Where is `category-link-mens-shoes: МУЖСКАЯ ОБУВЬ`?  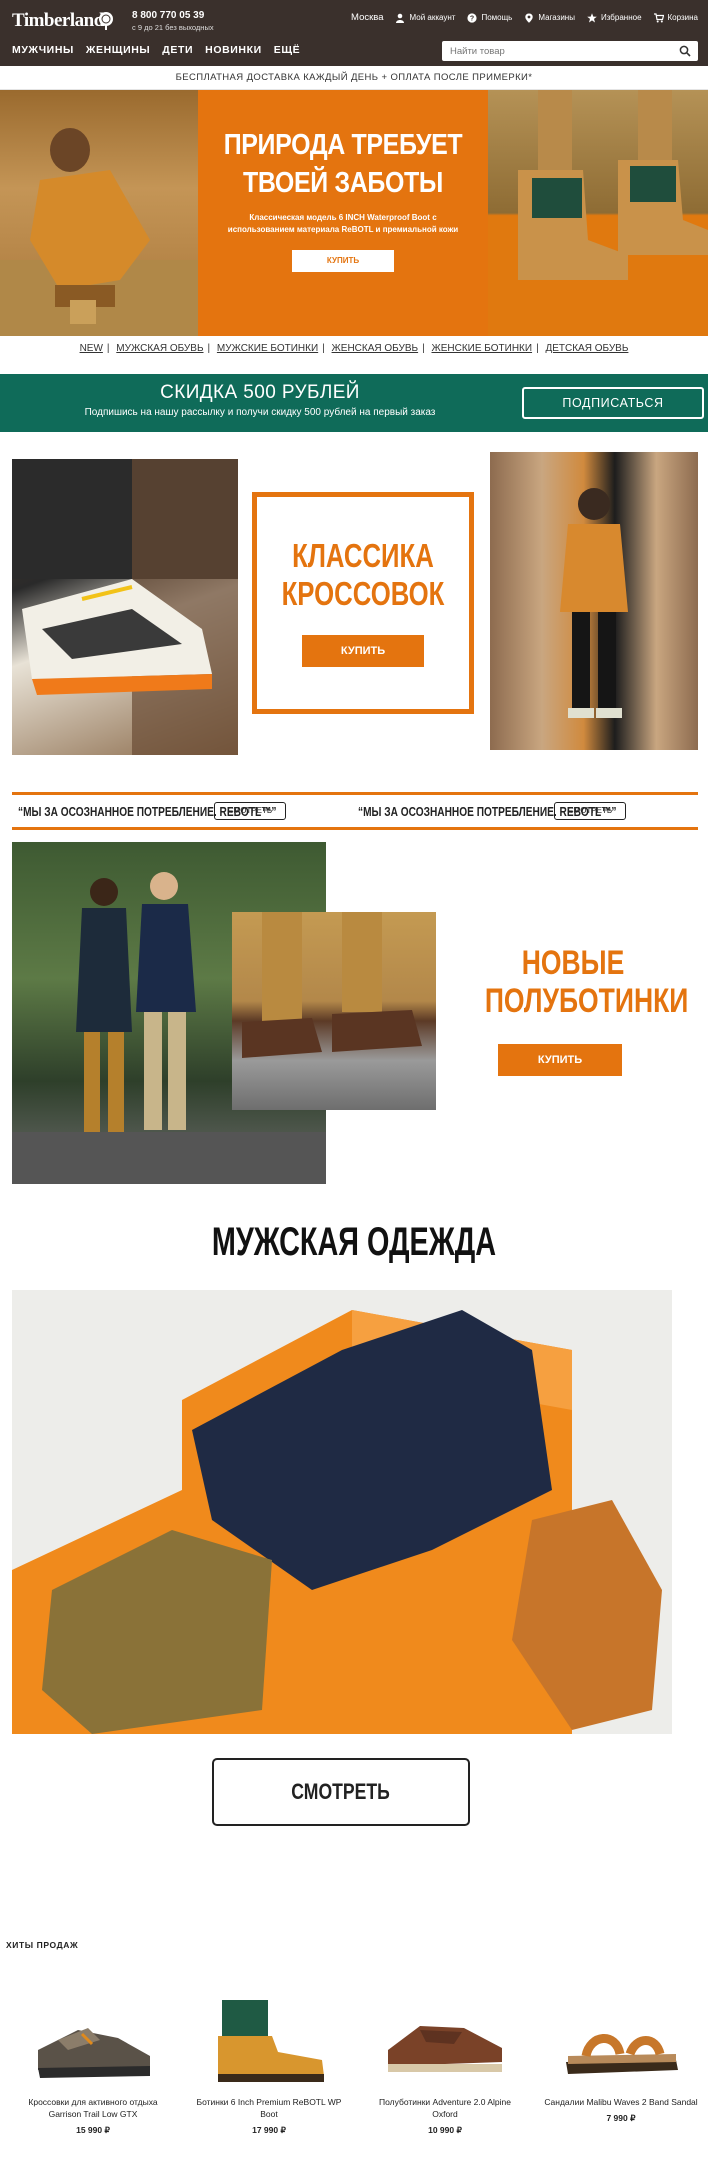 category-link-mens-shoes: МУЖСКАЯ ОБУВЬ is located at coordinates (159, 348).